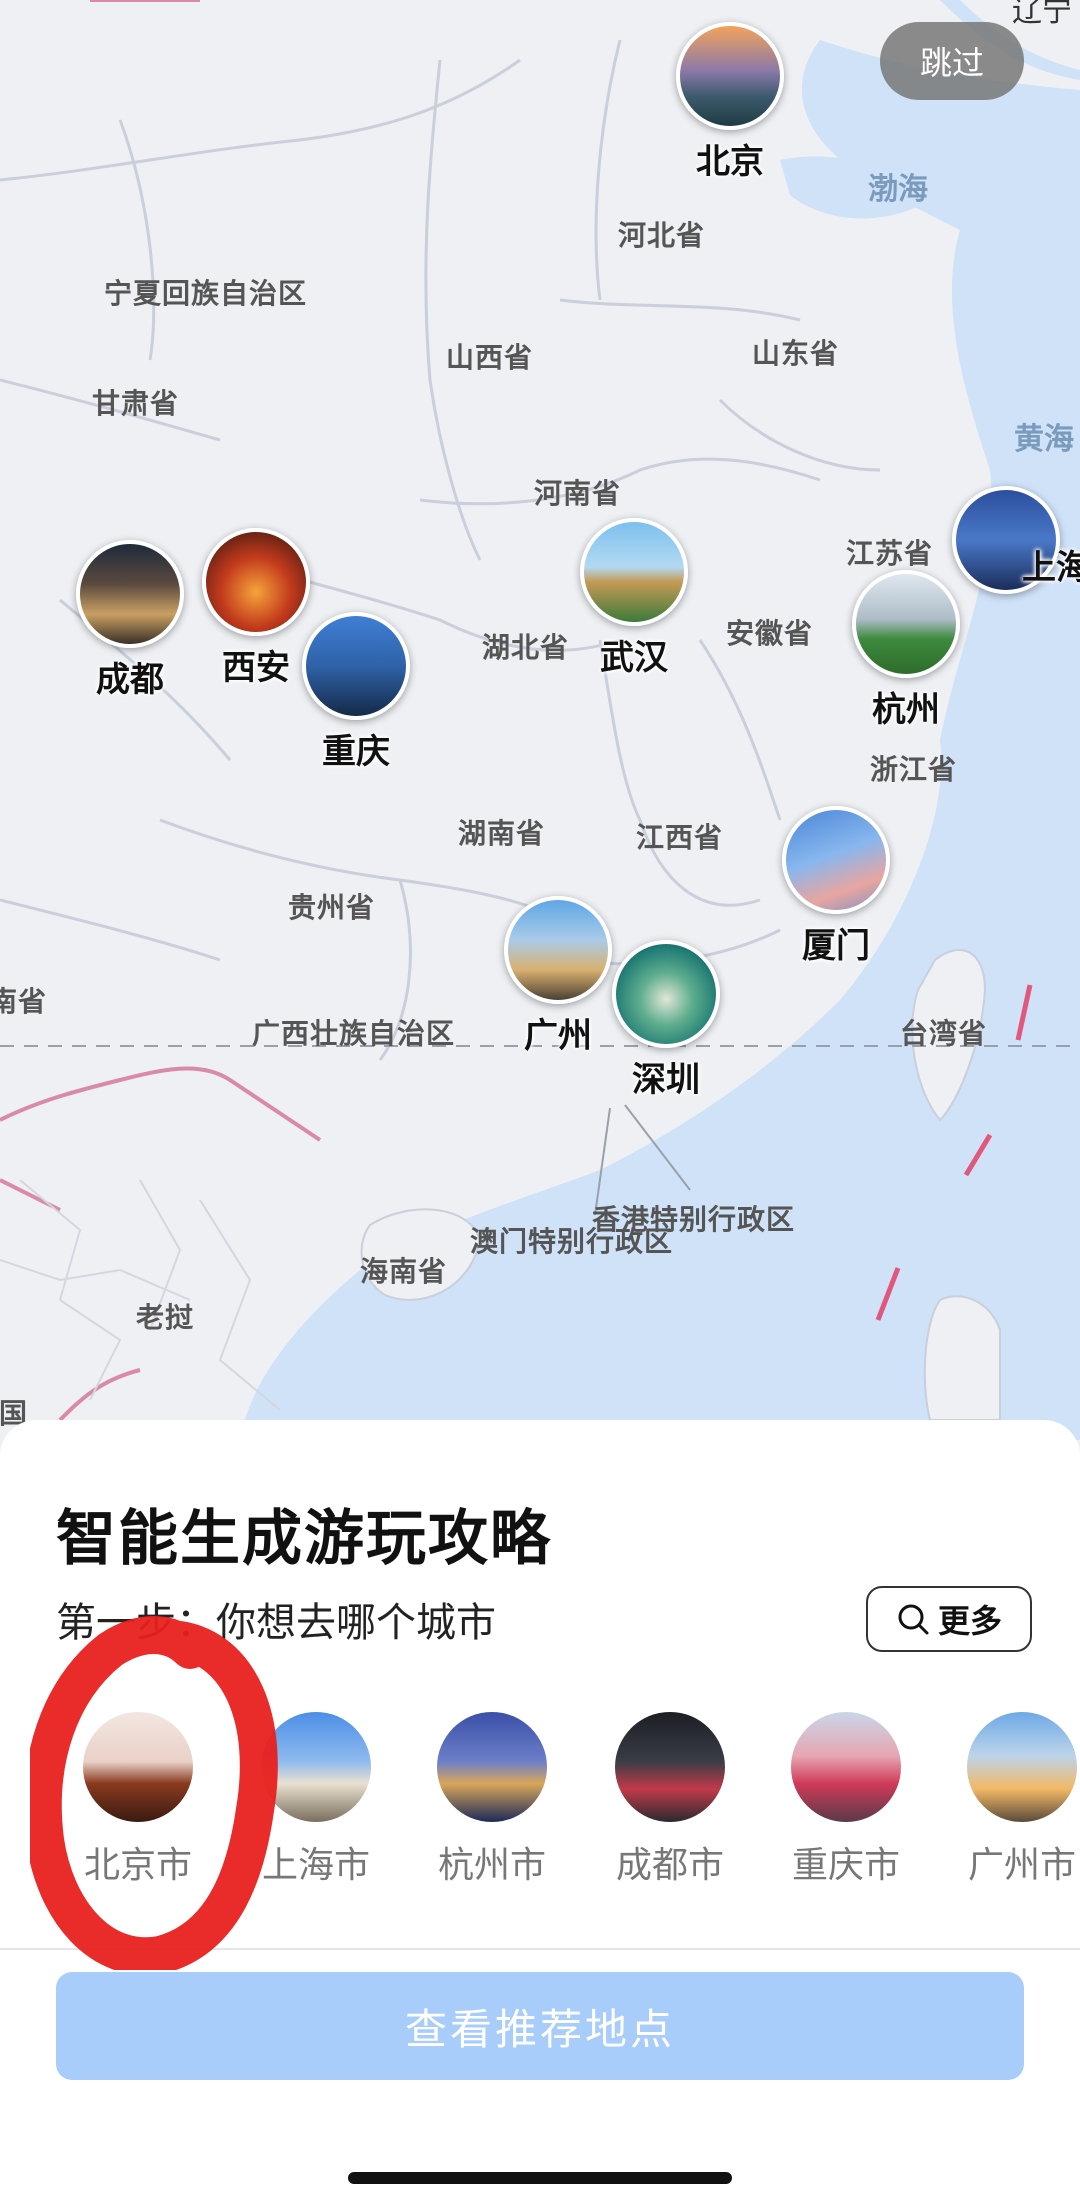 This screenshot has width=1080, height=2207. I want to click on province-label: 广西壮族自治区, so click(354, 1033).